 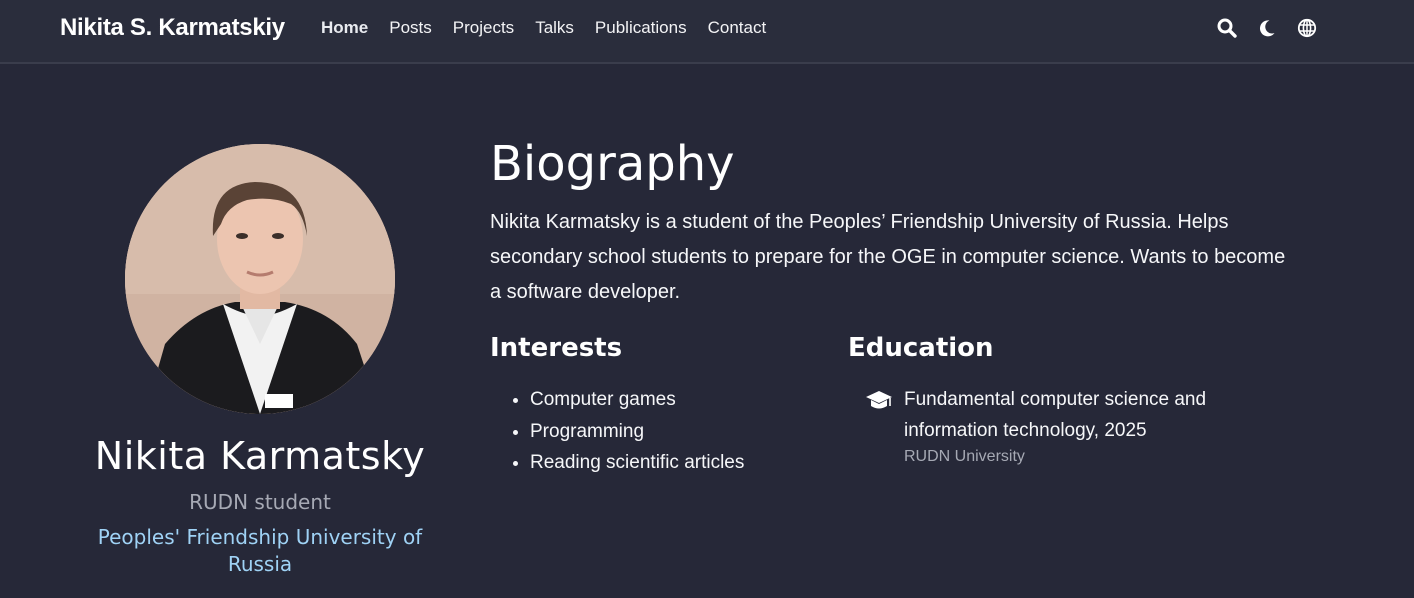 What do you see at coordinates (344, 28) in the screenshot?
I see `nav-home: Home` at bounding box center [344, 28].